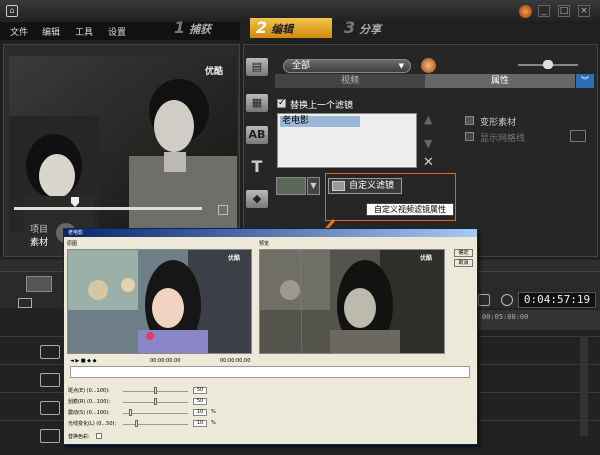  Describe the element at coordinates (557, 300) in the screenshot. I see `timecode-display: 0:04:57:19` at that location.